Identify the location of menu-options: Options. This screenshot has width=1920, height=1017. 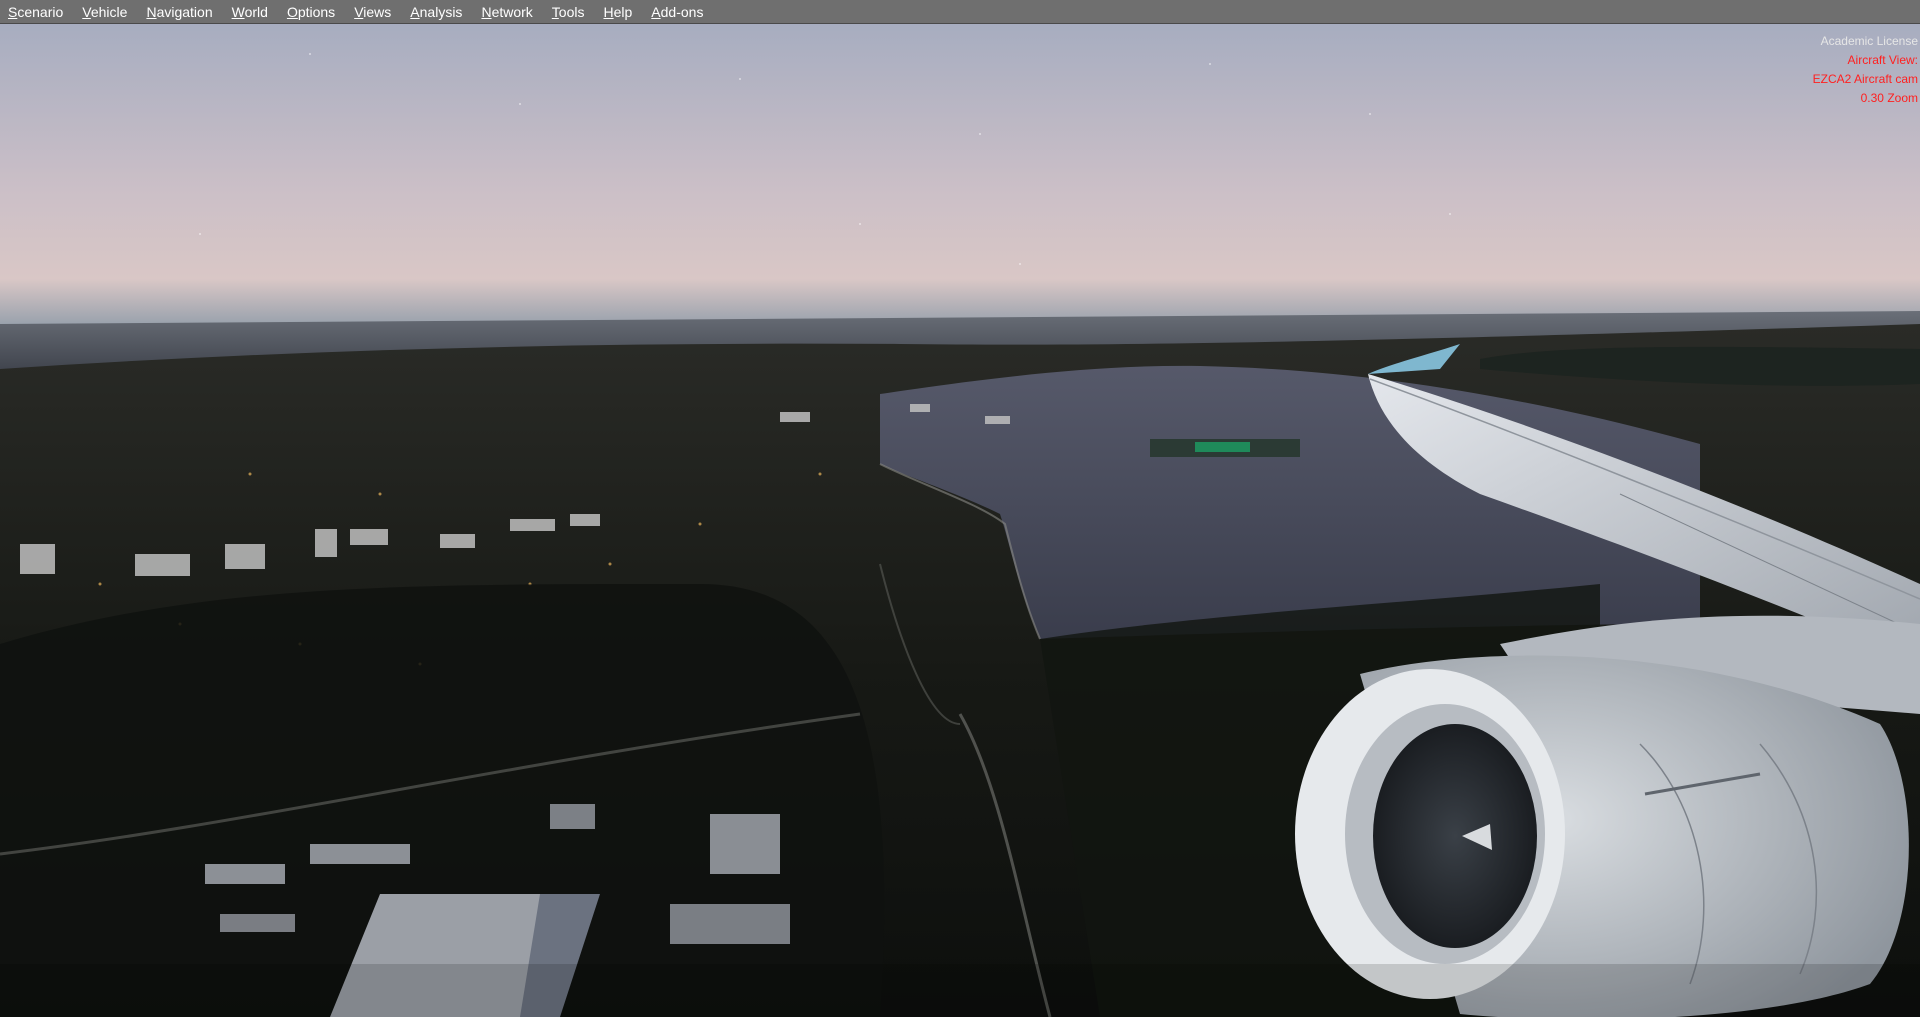
(312, 12).